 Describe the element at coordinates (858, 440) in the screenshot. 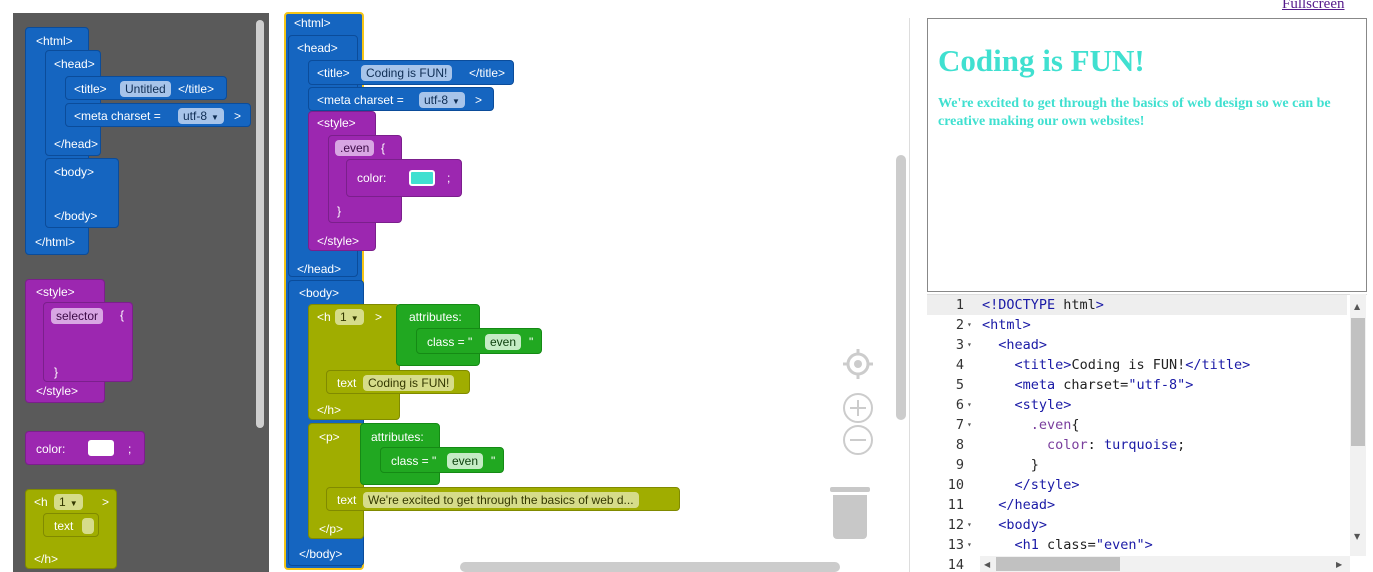

I see `zoom-out-icon` at that location.